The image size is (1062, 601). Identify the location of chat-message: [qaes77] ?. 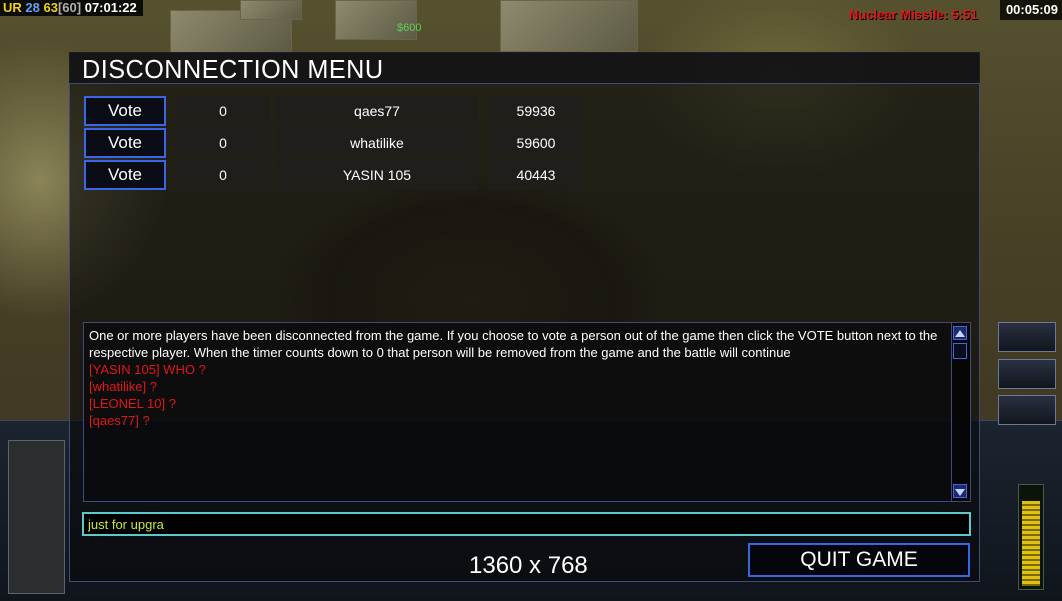
(119, 420).